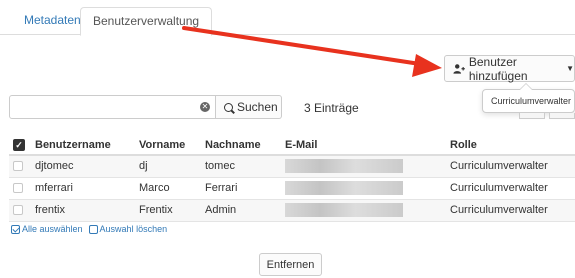 The width and height of the screenshot is (575, 278). I want to click on clear-selection-link: Auswahl löschen, so click(128, 229).